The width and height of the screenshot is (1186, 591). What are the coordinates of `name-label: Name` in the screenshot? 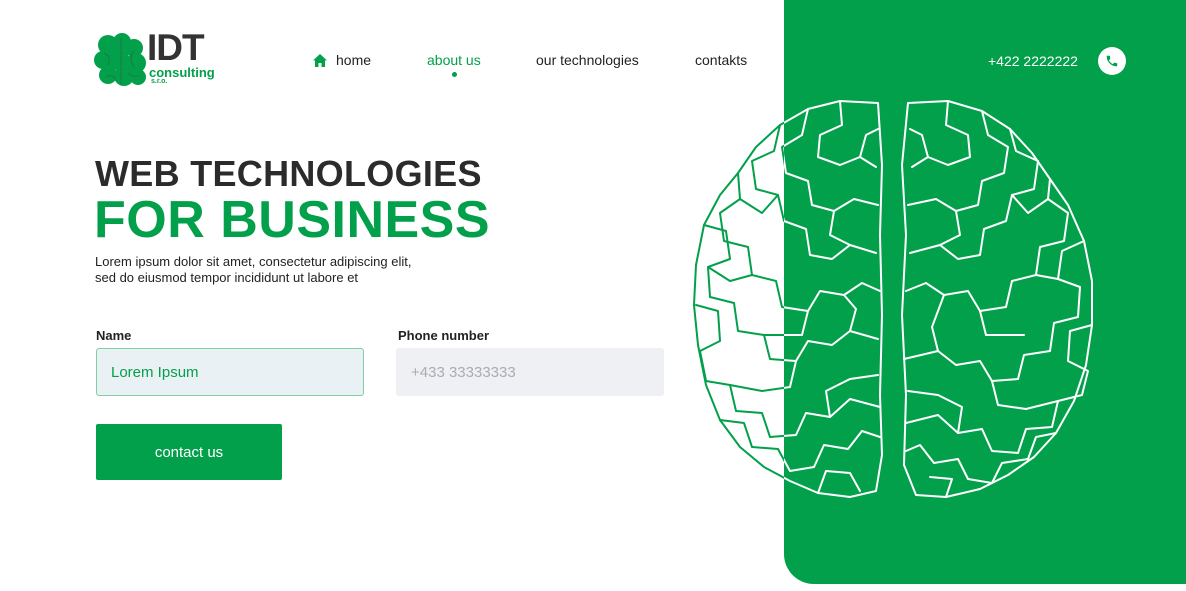 It's located at (114, 335).